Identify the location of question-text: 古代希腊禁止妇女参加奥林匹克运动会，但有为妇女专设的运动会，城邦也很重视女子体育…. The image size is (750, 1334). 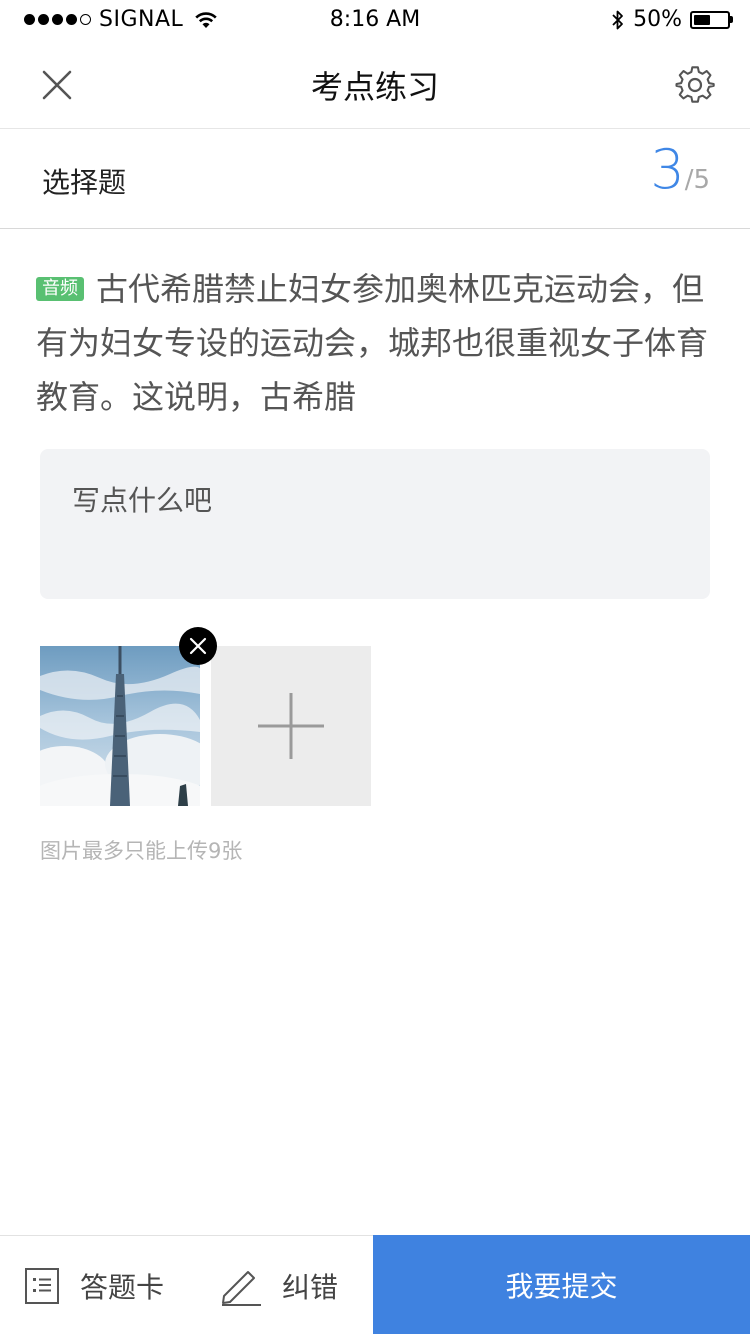
(372, 343).